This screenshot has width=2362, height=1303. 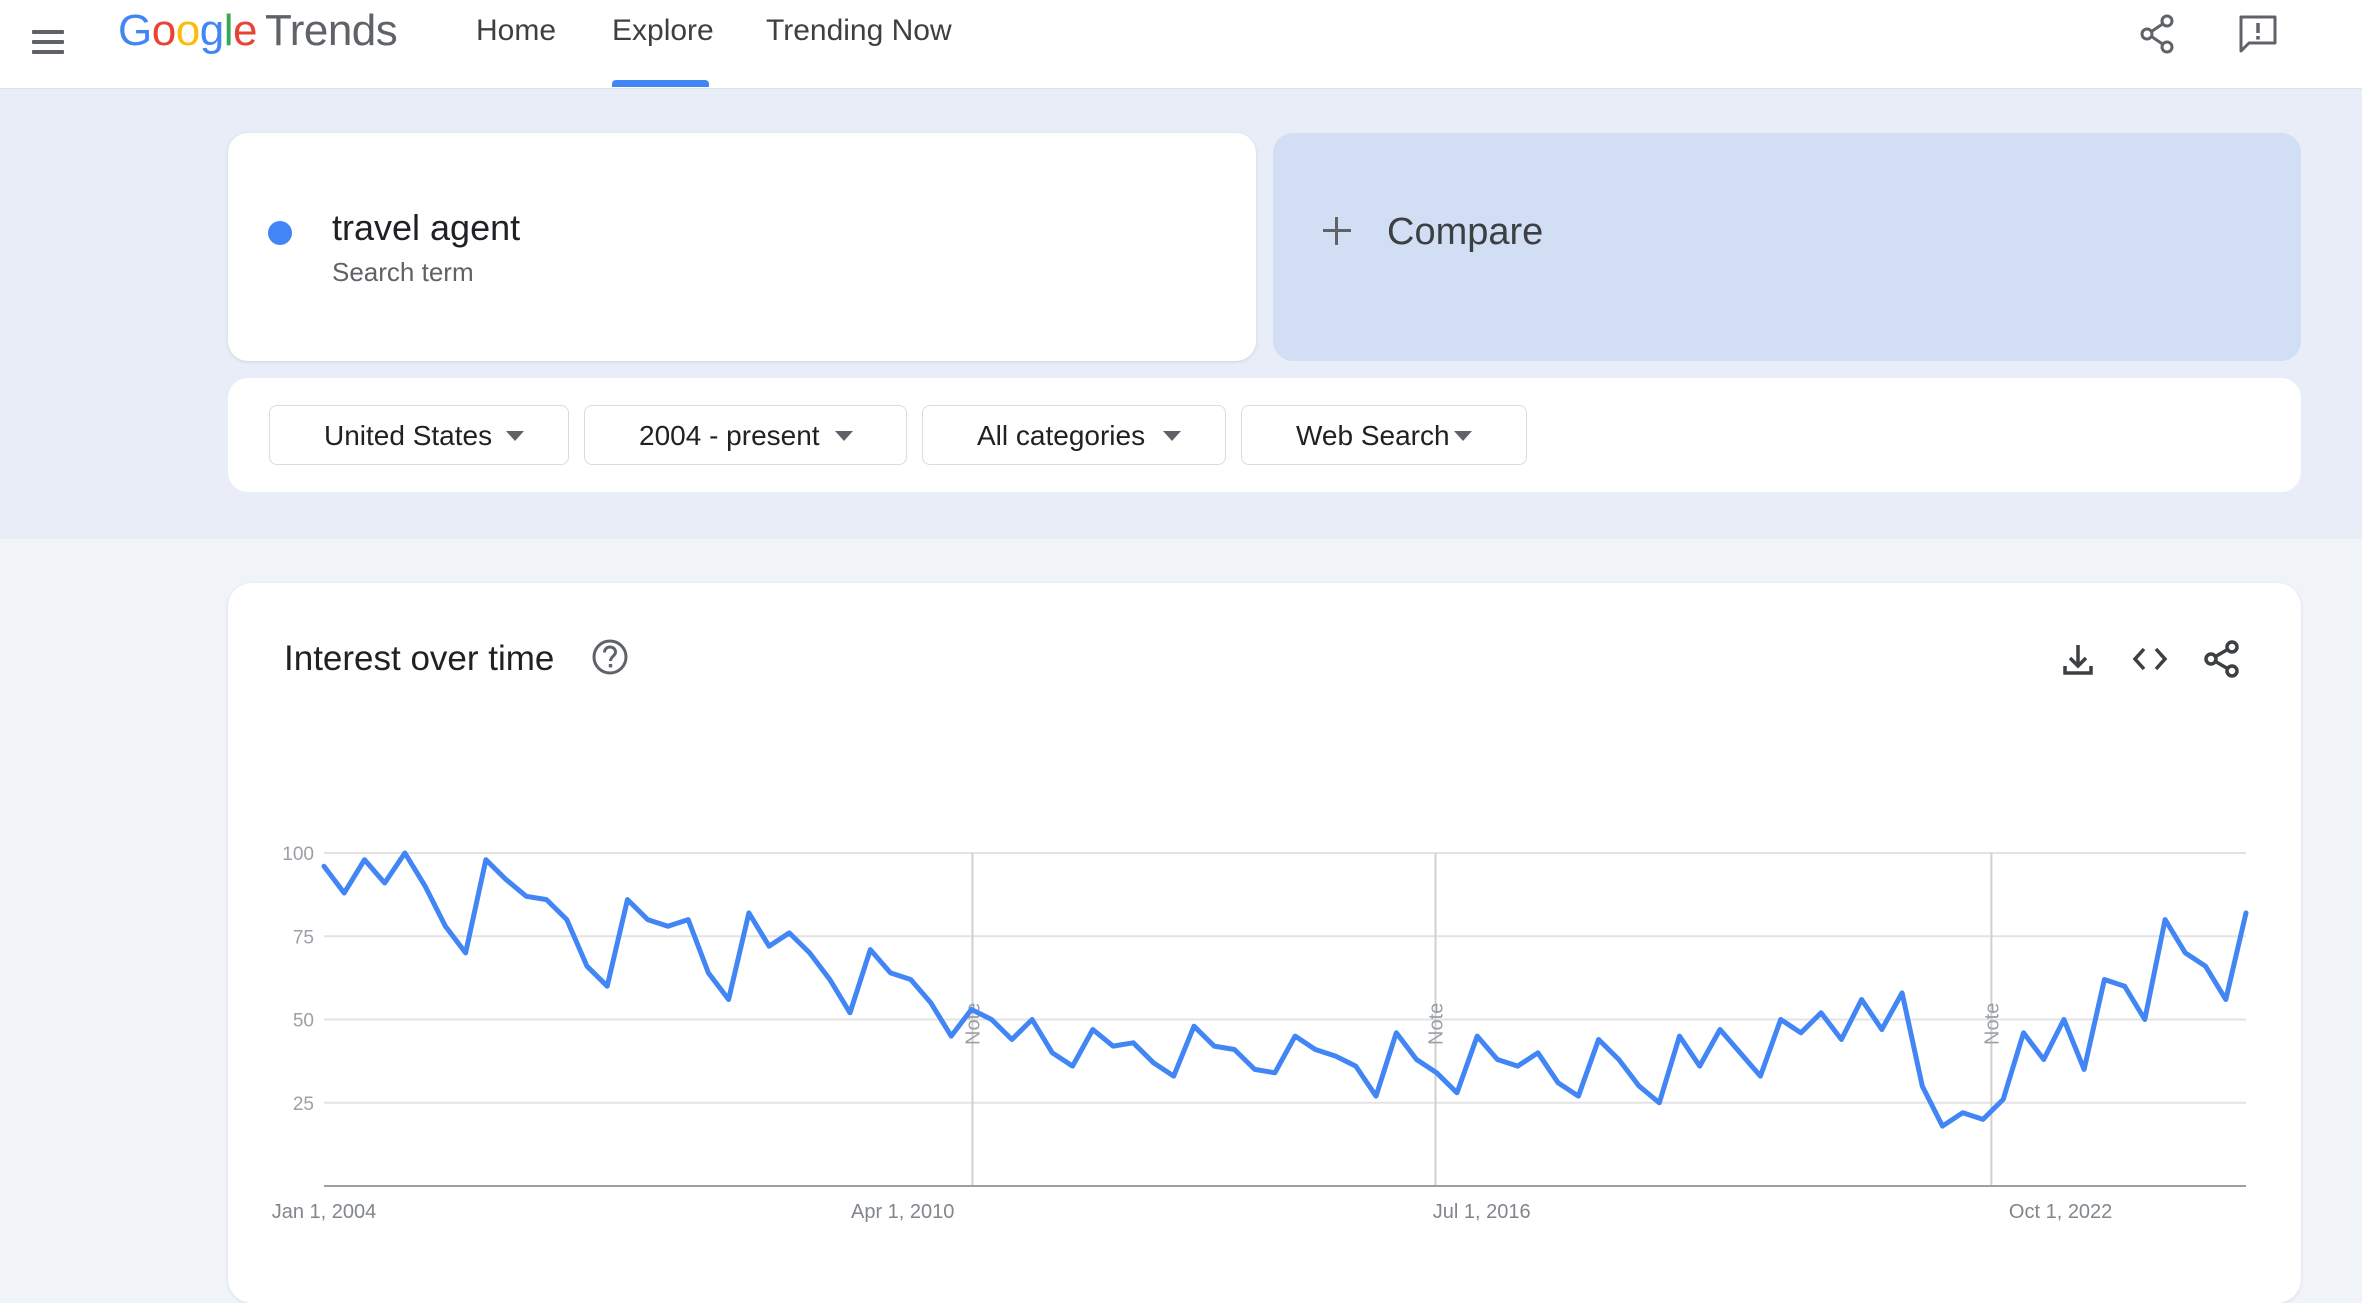 What do you see at coordinates (1181, 44) in the screenshot?
I see `top-app-bar: Google Trends Home Explore Trending Now` at bounding box center [1181, 44].